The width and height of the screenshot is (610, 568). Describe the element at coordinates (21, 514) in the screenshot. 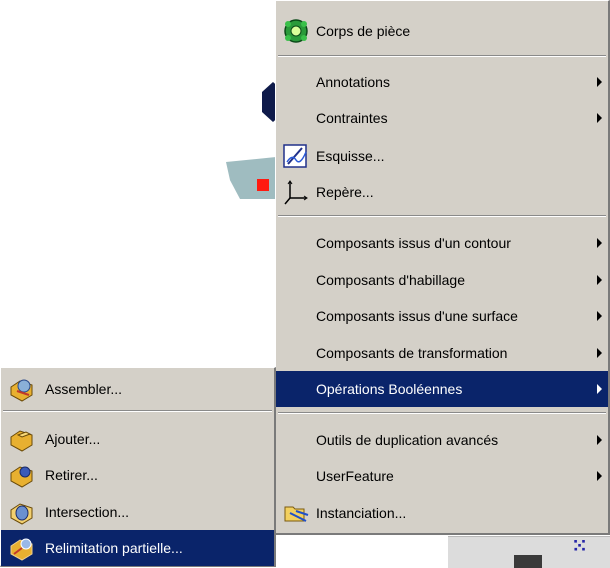

I see `intersect-icon` at that location.